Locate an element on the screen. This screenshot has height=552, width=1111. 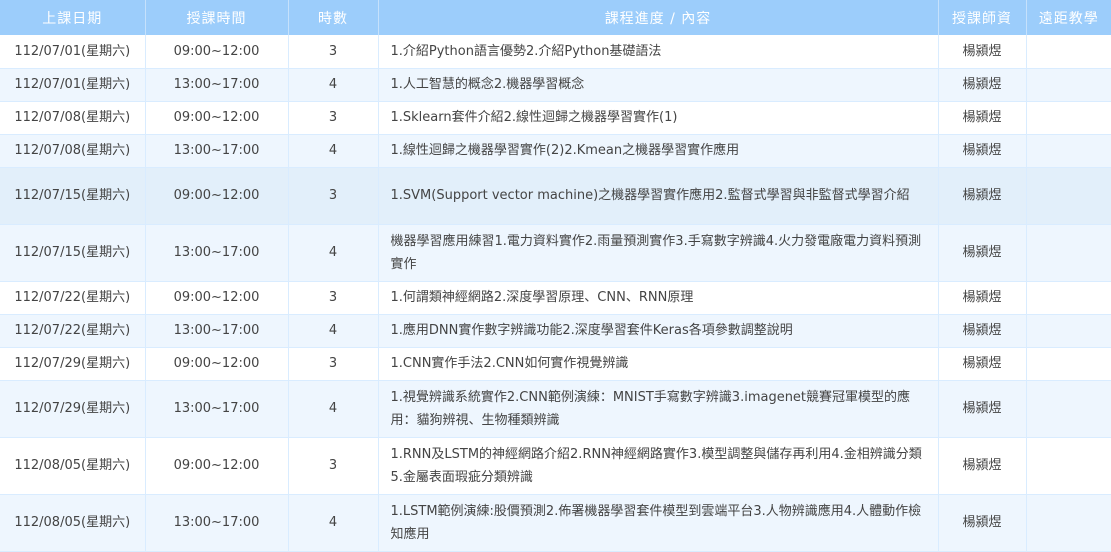
header-teacher: 授課師資 is located at coordinates (982, 17).